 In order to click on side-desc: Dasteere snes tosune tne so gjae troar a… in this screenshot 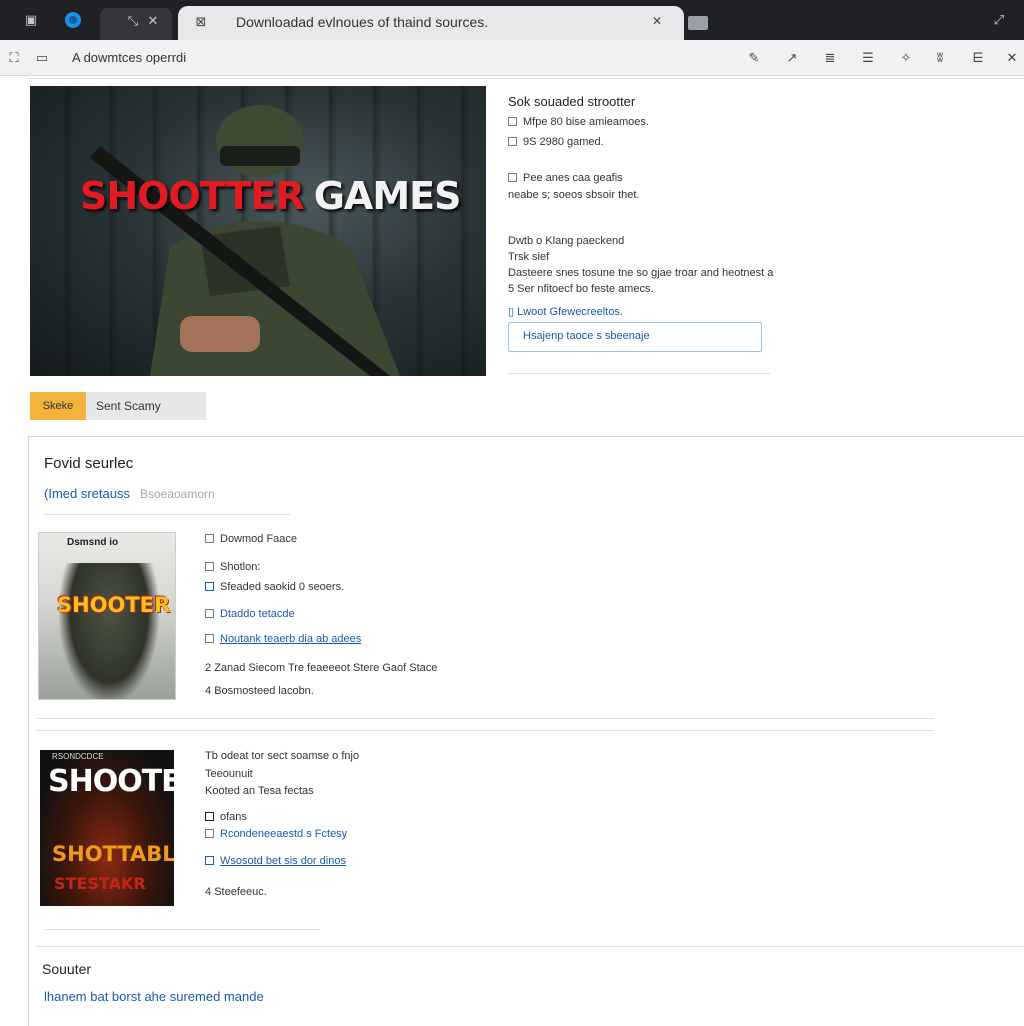, I will do `click(641, 273)`.